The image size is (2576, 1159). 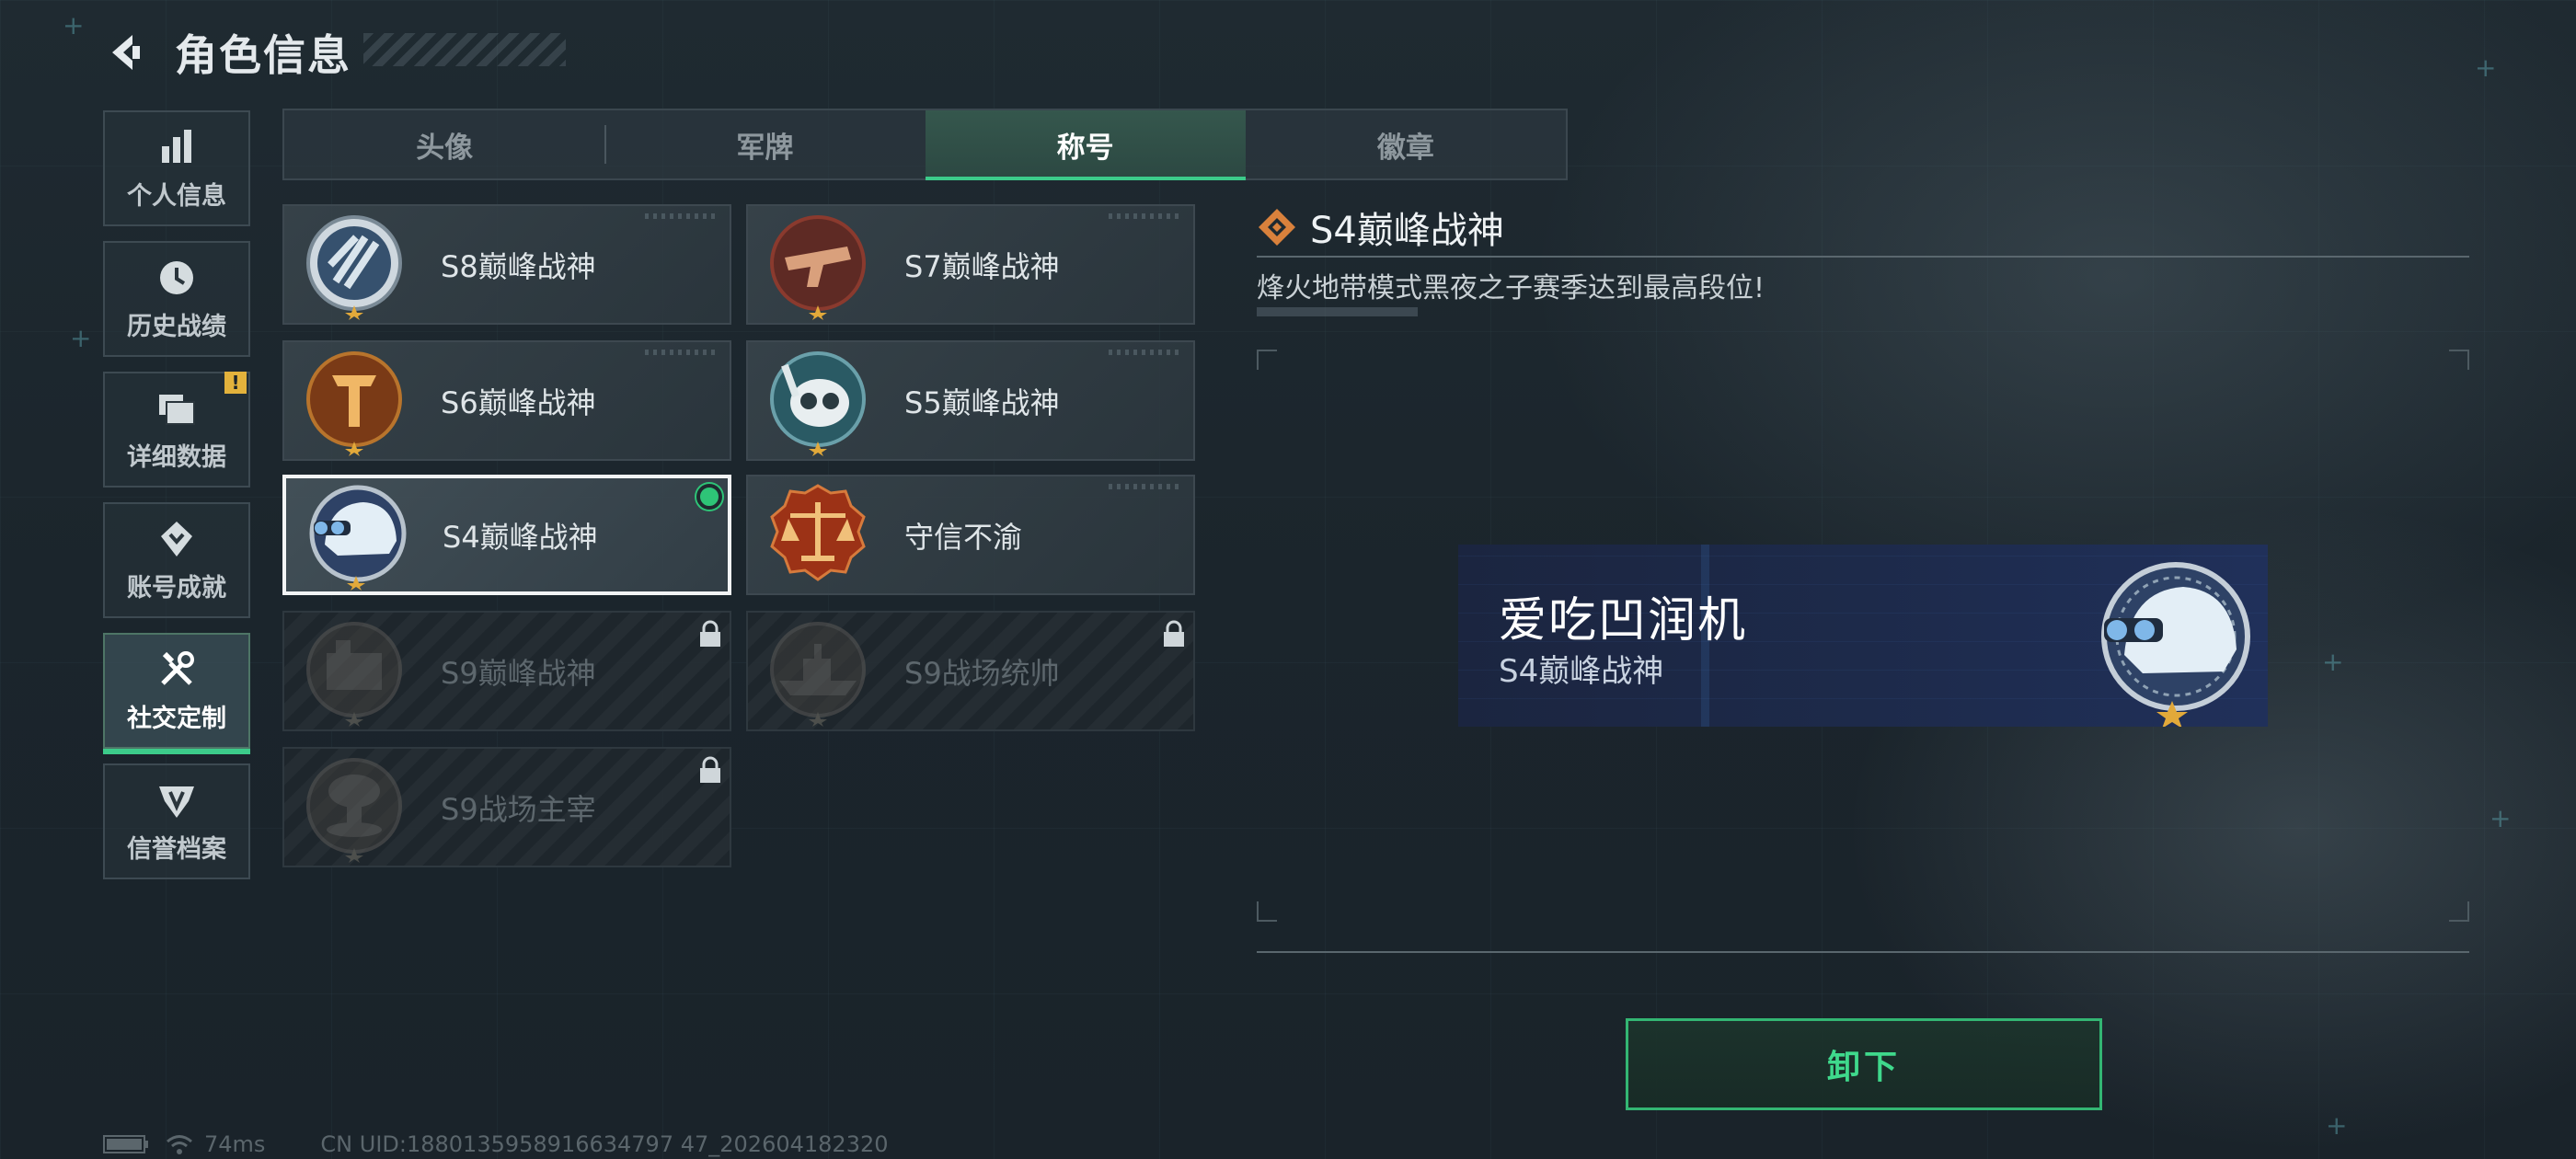 I want to click on title-card: S7巅峰战神, so click(x=970, y=264).